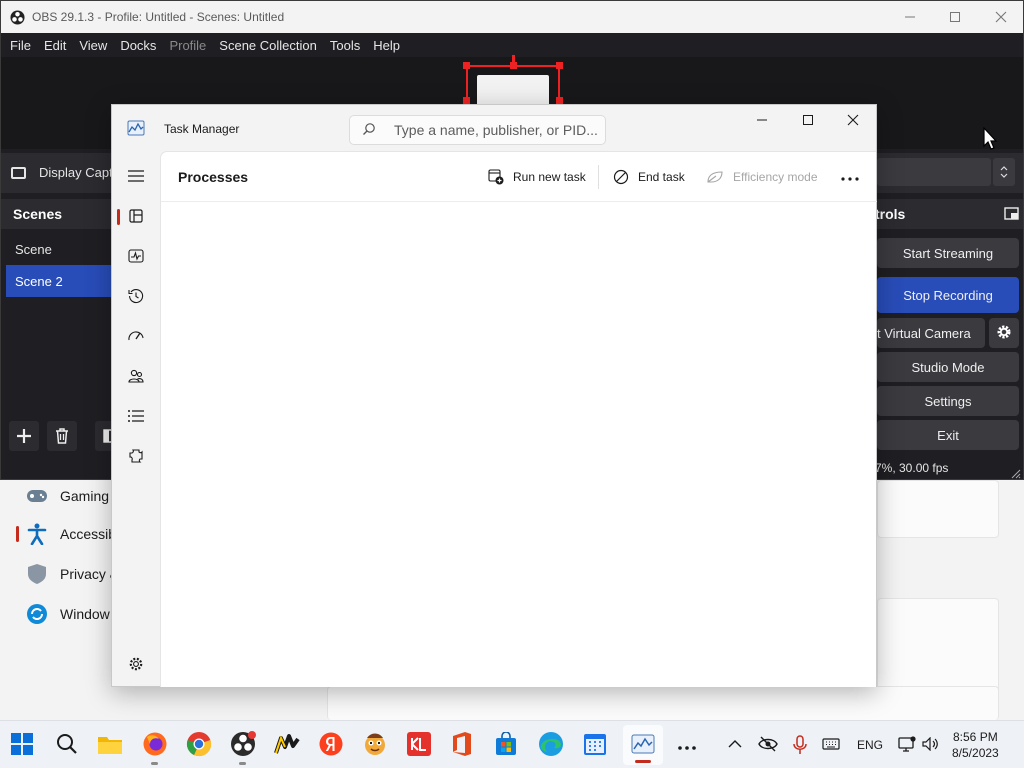  What do you see at coordinates (499, 130) in the screenshot?
I see `search-input` at bounding box center [499, 130].